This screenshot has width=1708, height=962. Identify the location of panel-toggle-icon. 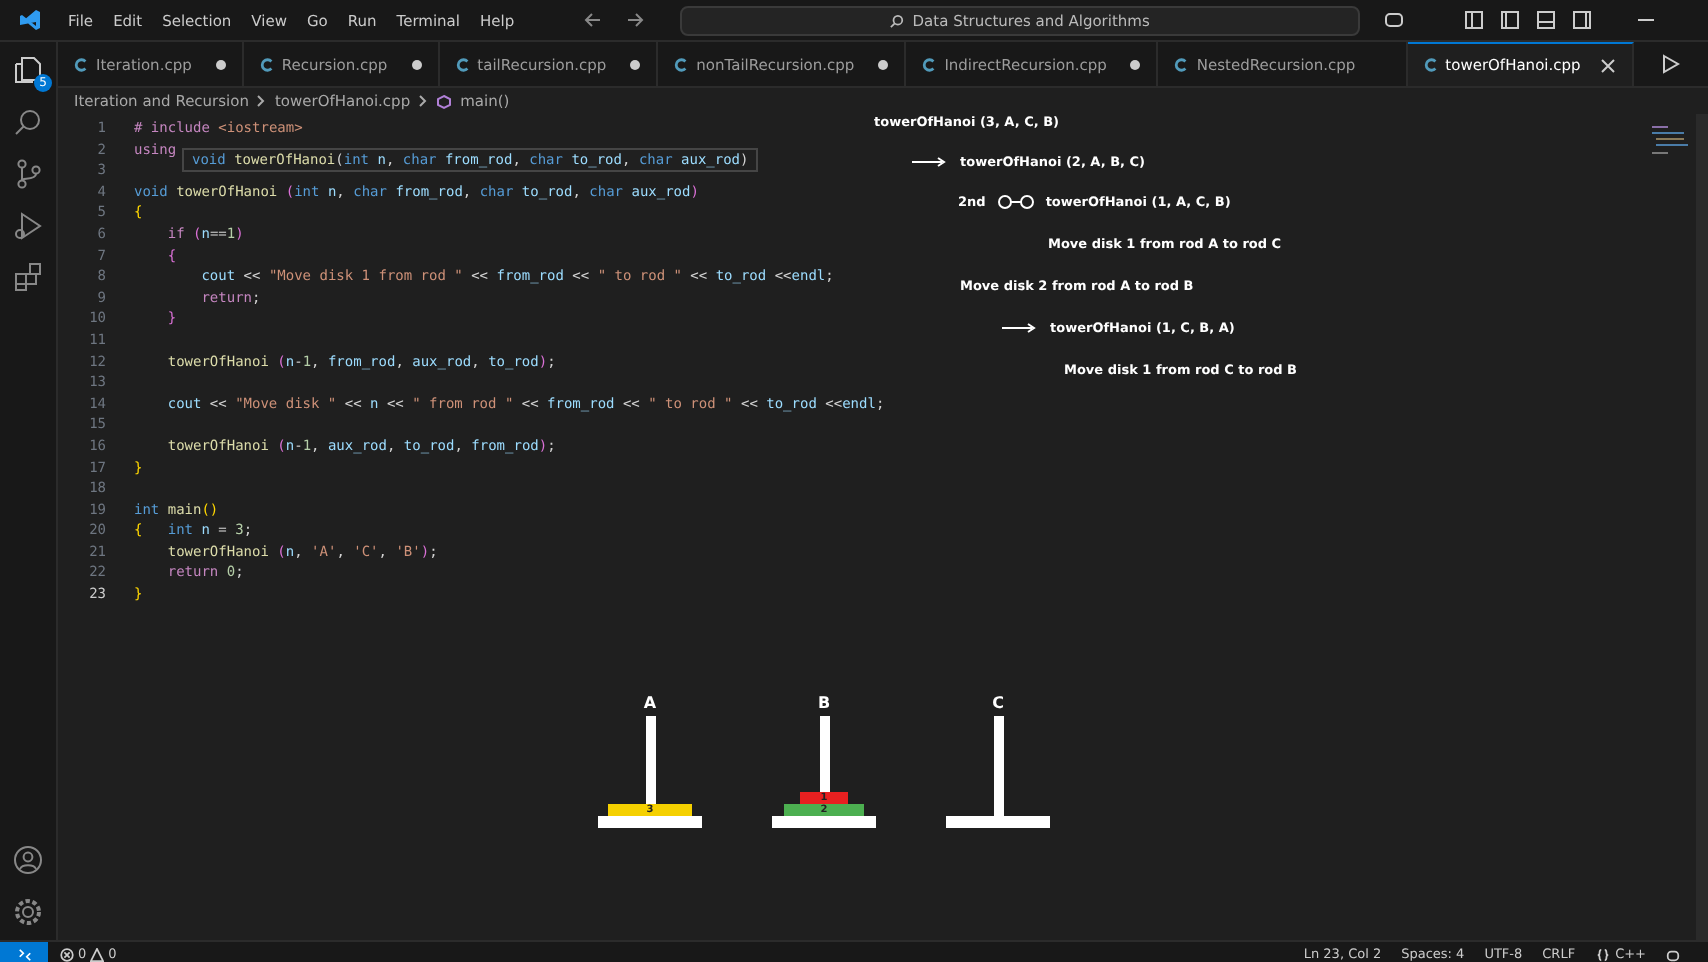
(1546, 20).